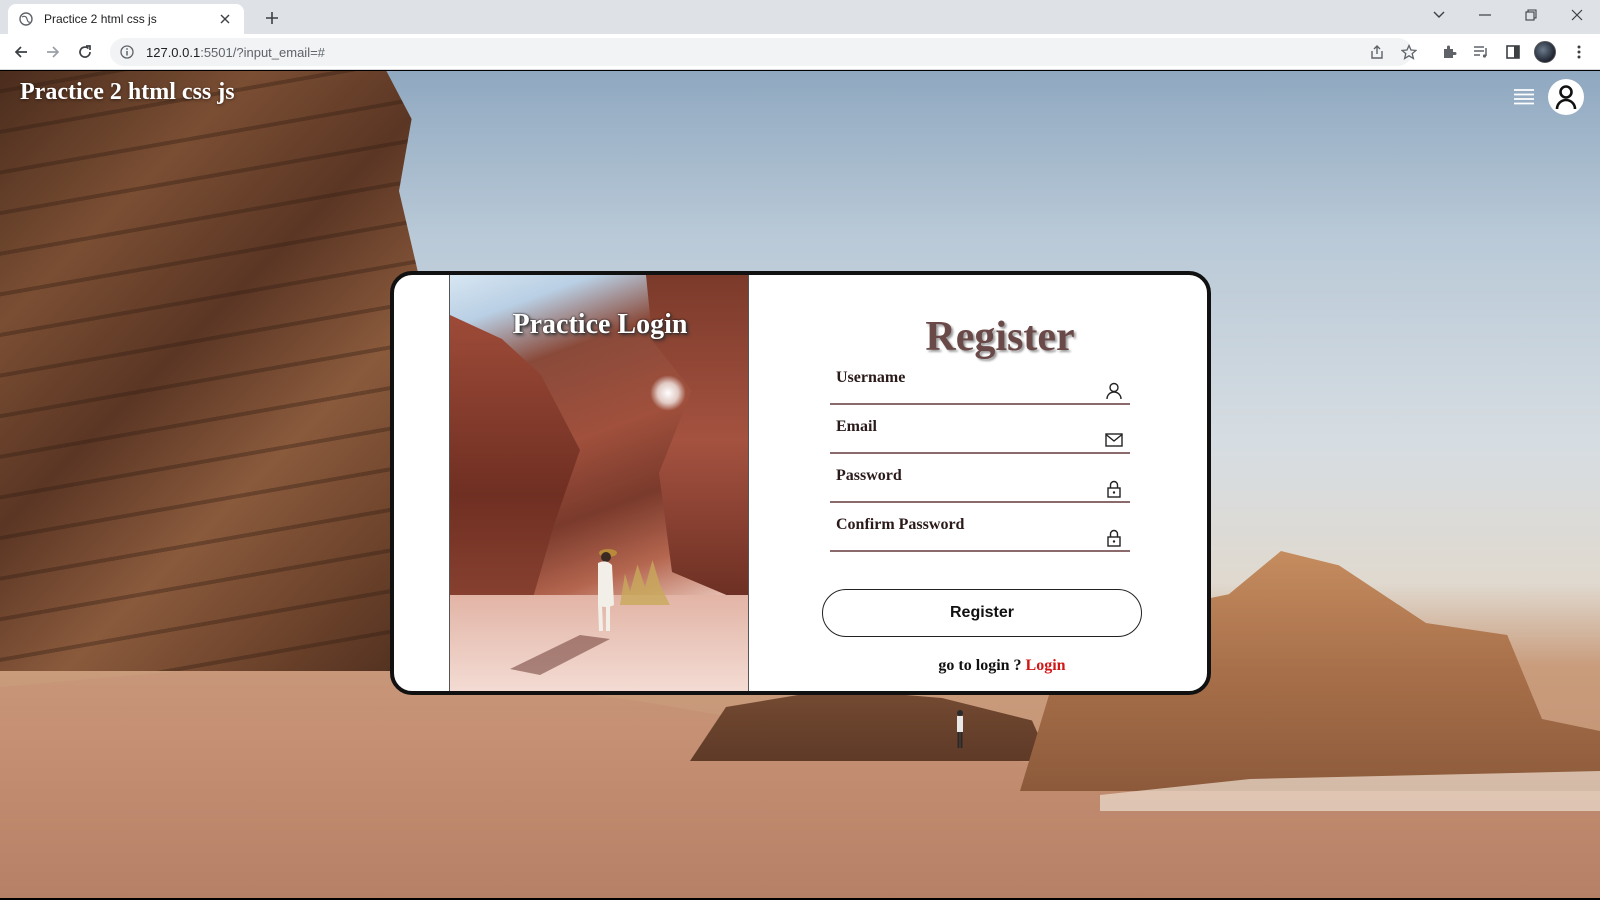  Describe the element at coordinates (1409, 52) in the screenshot. I see `bookmark-star-icon` at that location.